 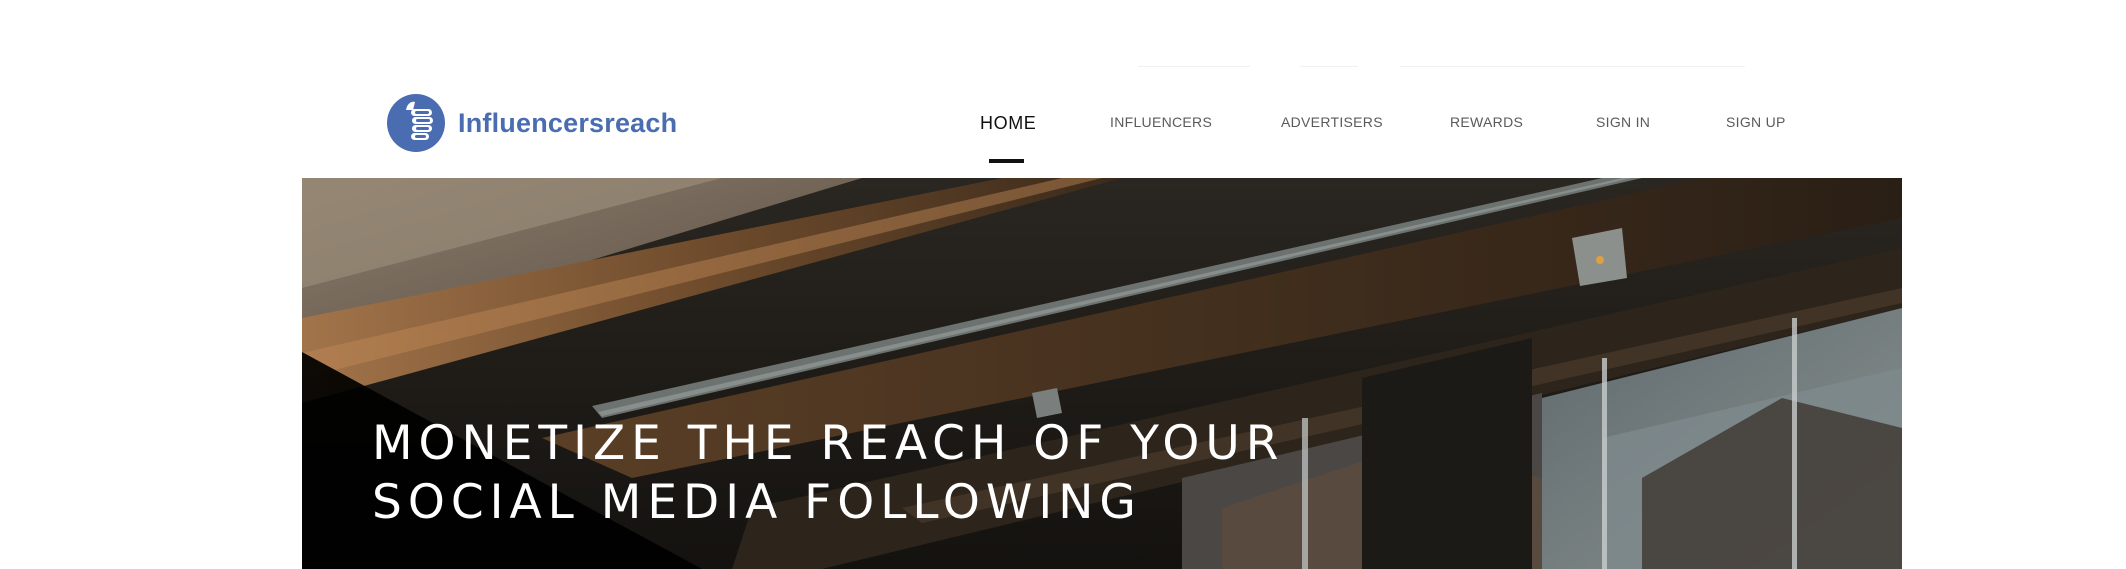 What do you see at coordinates (1008, 123) in the screenshot?
I see `nav-home: HOME` at bounding box center [1008, 123].